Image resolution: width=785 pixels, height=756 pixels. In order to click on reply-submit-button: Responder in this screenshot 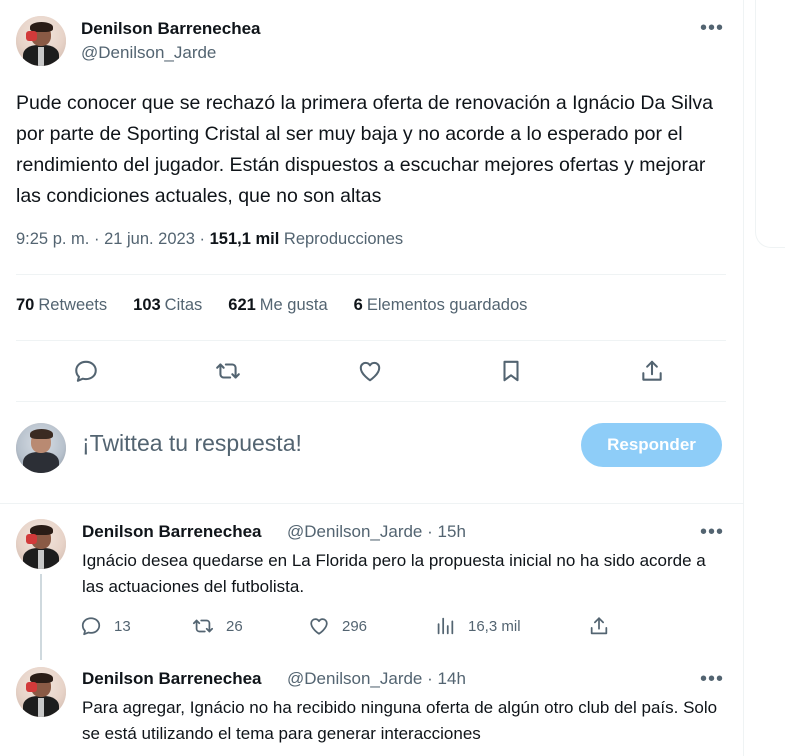, I will do `click(651, 445)`.